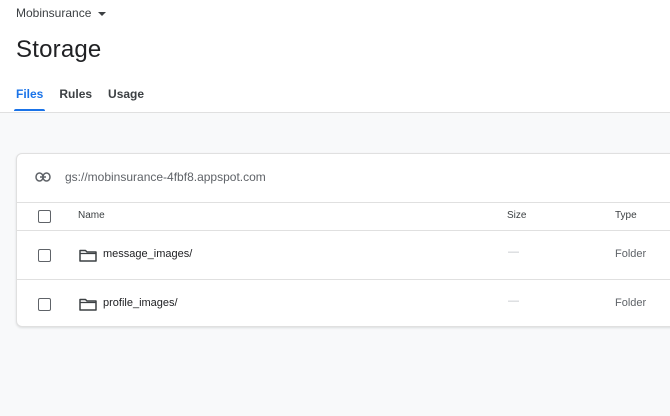 Image resolution: width=670 pixels, height=416 pixels. Describe the element at coordinates (91, 215) in the screenshot. I see `column-header-name: Name` at that location.